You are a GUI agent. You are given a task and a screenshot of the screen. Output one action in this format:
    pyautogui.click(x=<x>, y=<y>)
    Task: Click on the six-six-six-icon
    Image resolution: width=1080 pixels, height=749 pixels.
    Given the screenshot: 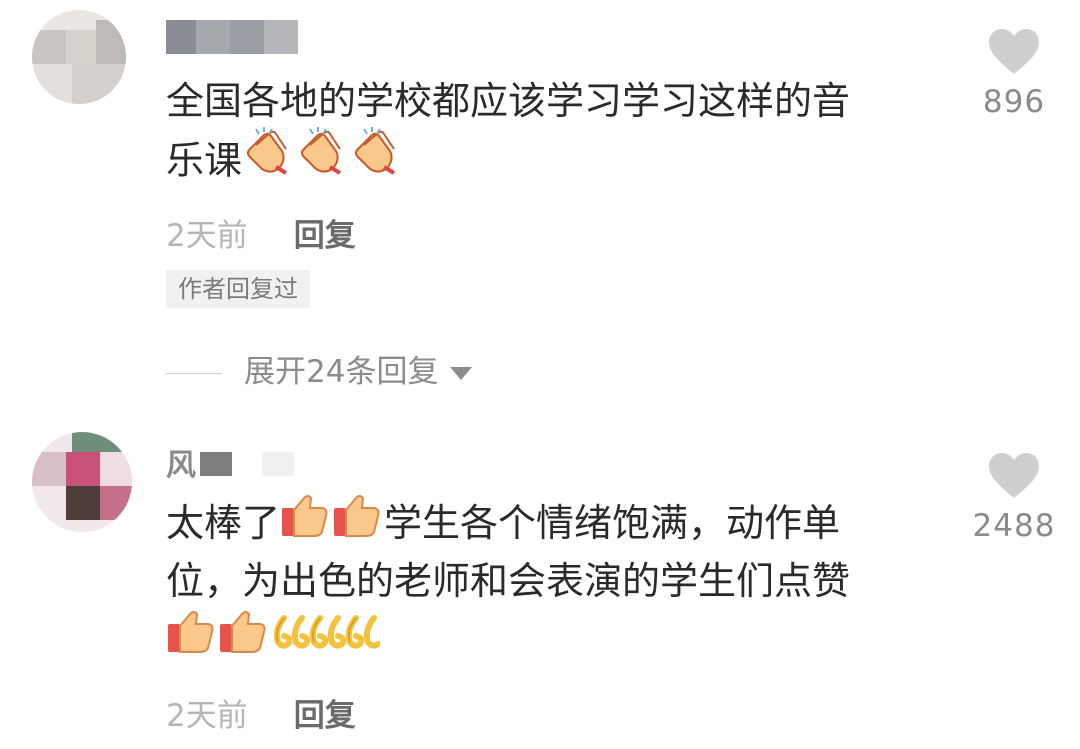 What is the action you would take?
    pyautogui.click(x=325, y=639)
    